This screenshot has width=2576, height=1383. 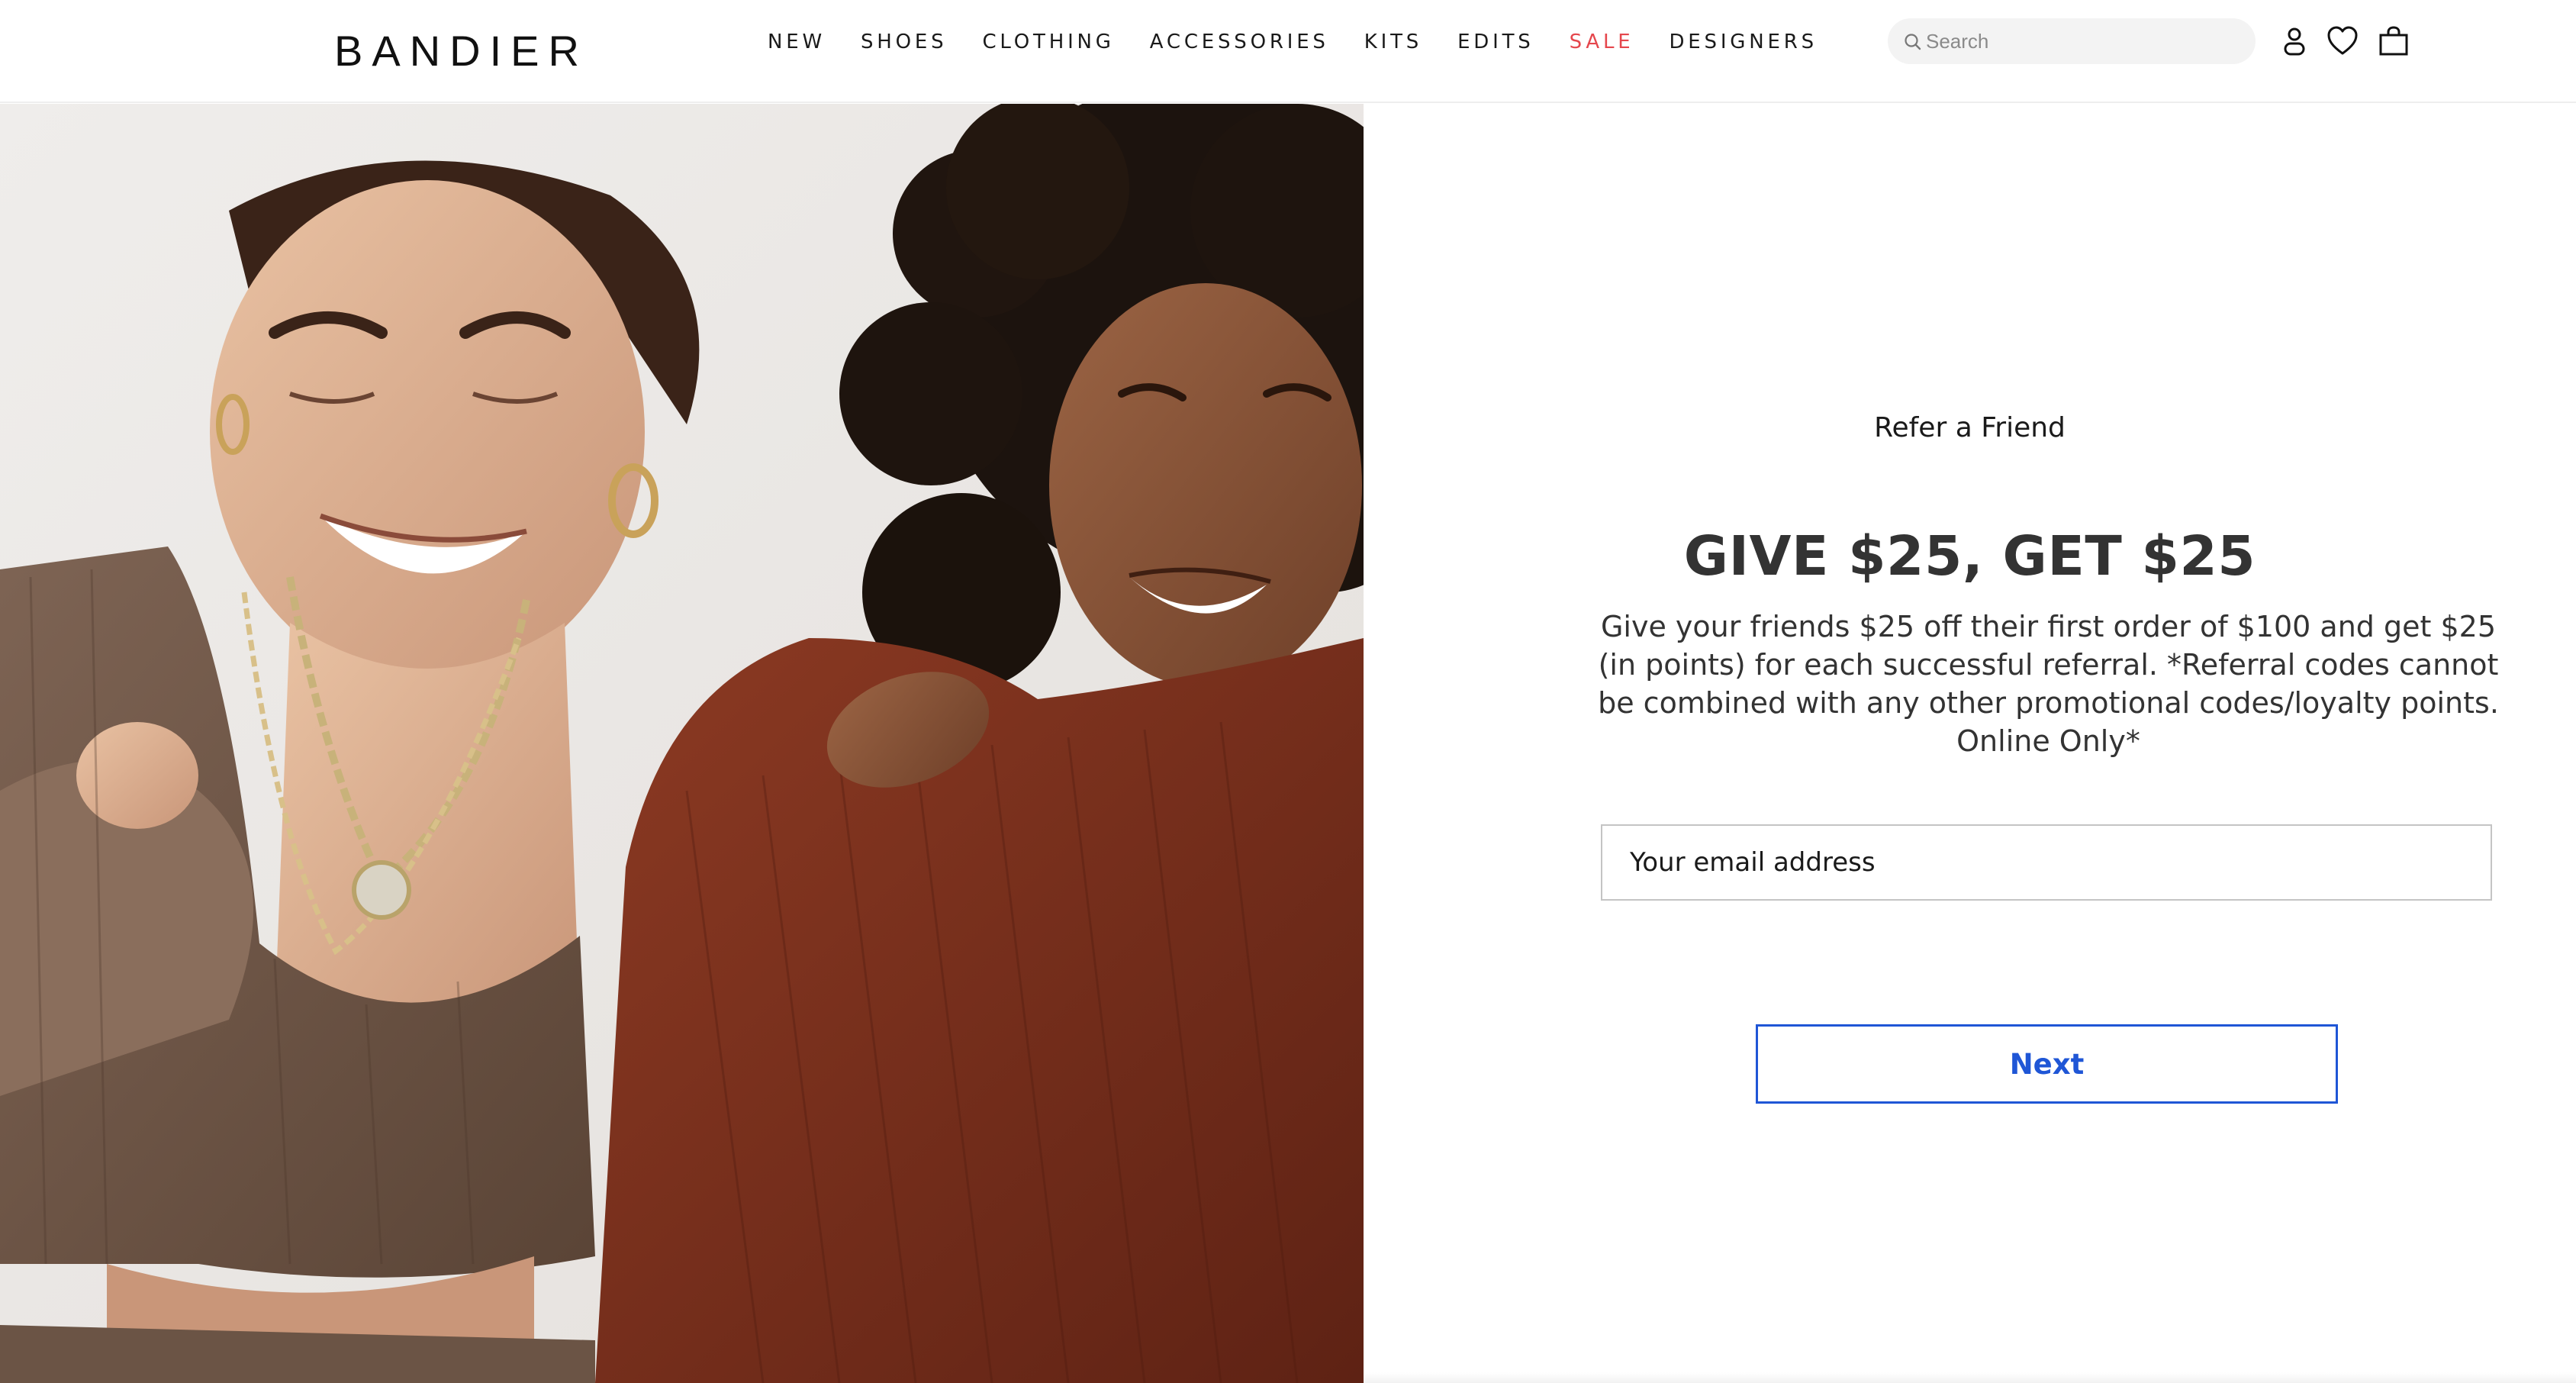 What do you see at coordinates (2046, 862) in the screenshot?
I see `email-field` at bounding box center [2046, 862].